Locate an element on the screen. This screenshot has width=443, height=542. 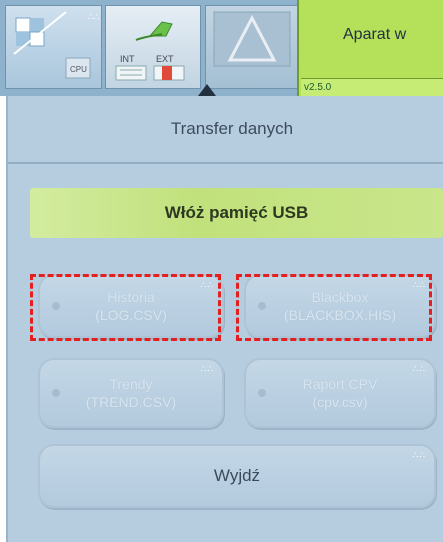
io-plug-icon: INT EXT is located at coordinates (150, 51).